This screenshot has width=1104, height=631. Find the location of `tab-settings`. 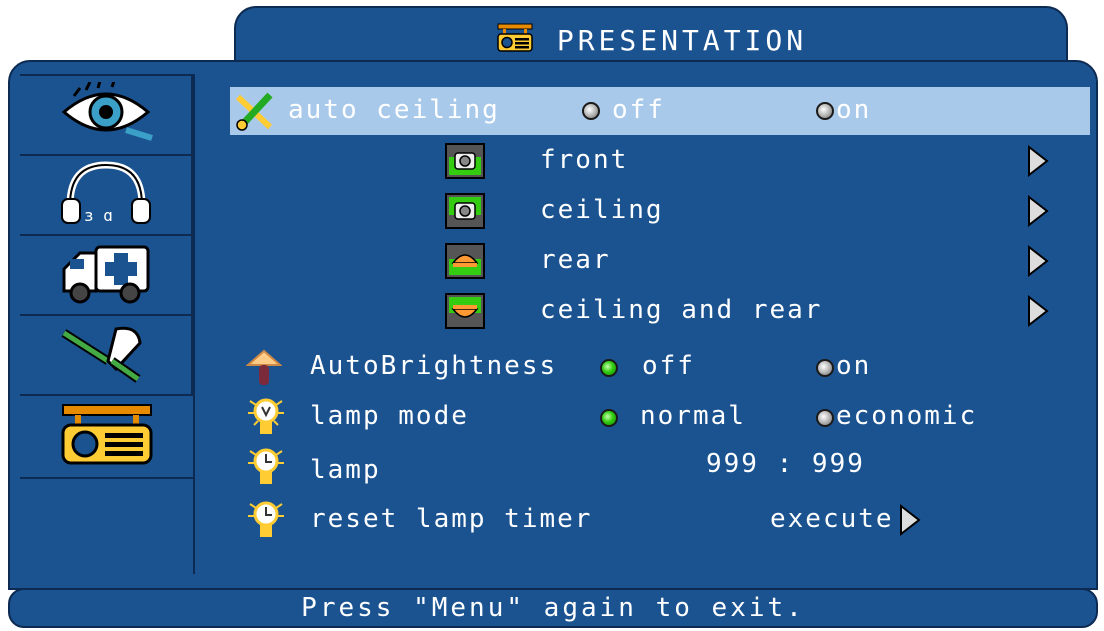

tab-settings is located at coordinates (106, 274).